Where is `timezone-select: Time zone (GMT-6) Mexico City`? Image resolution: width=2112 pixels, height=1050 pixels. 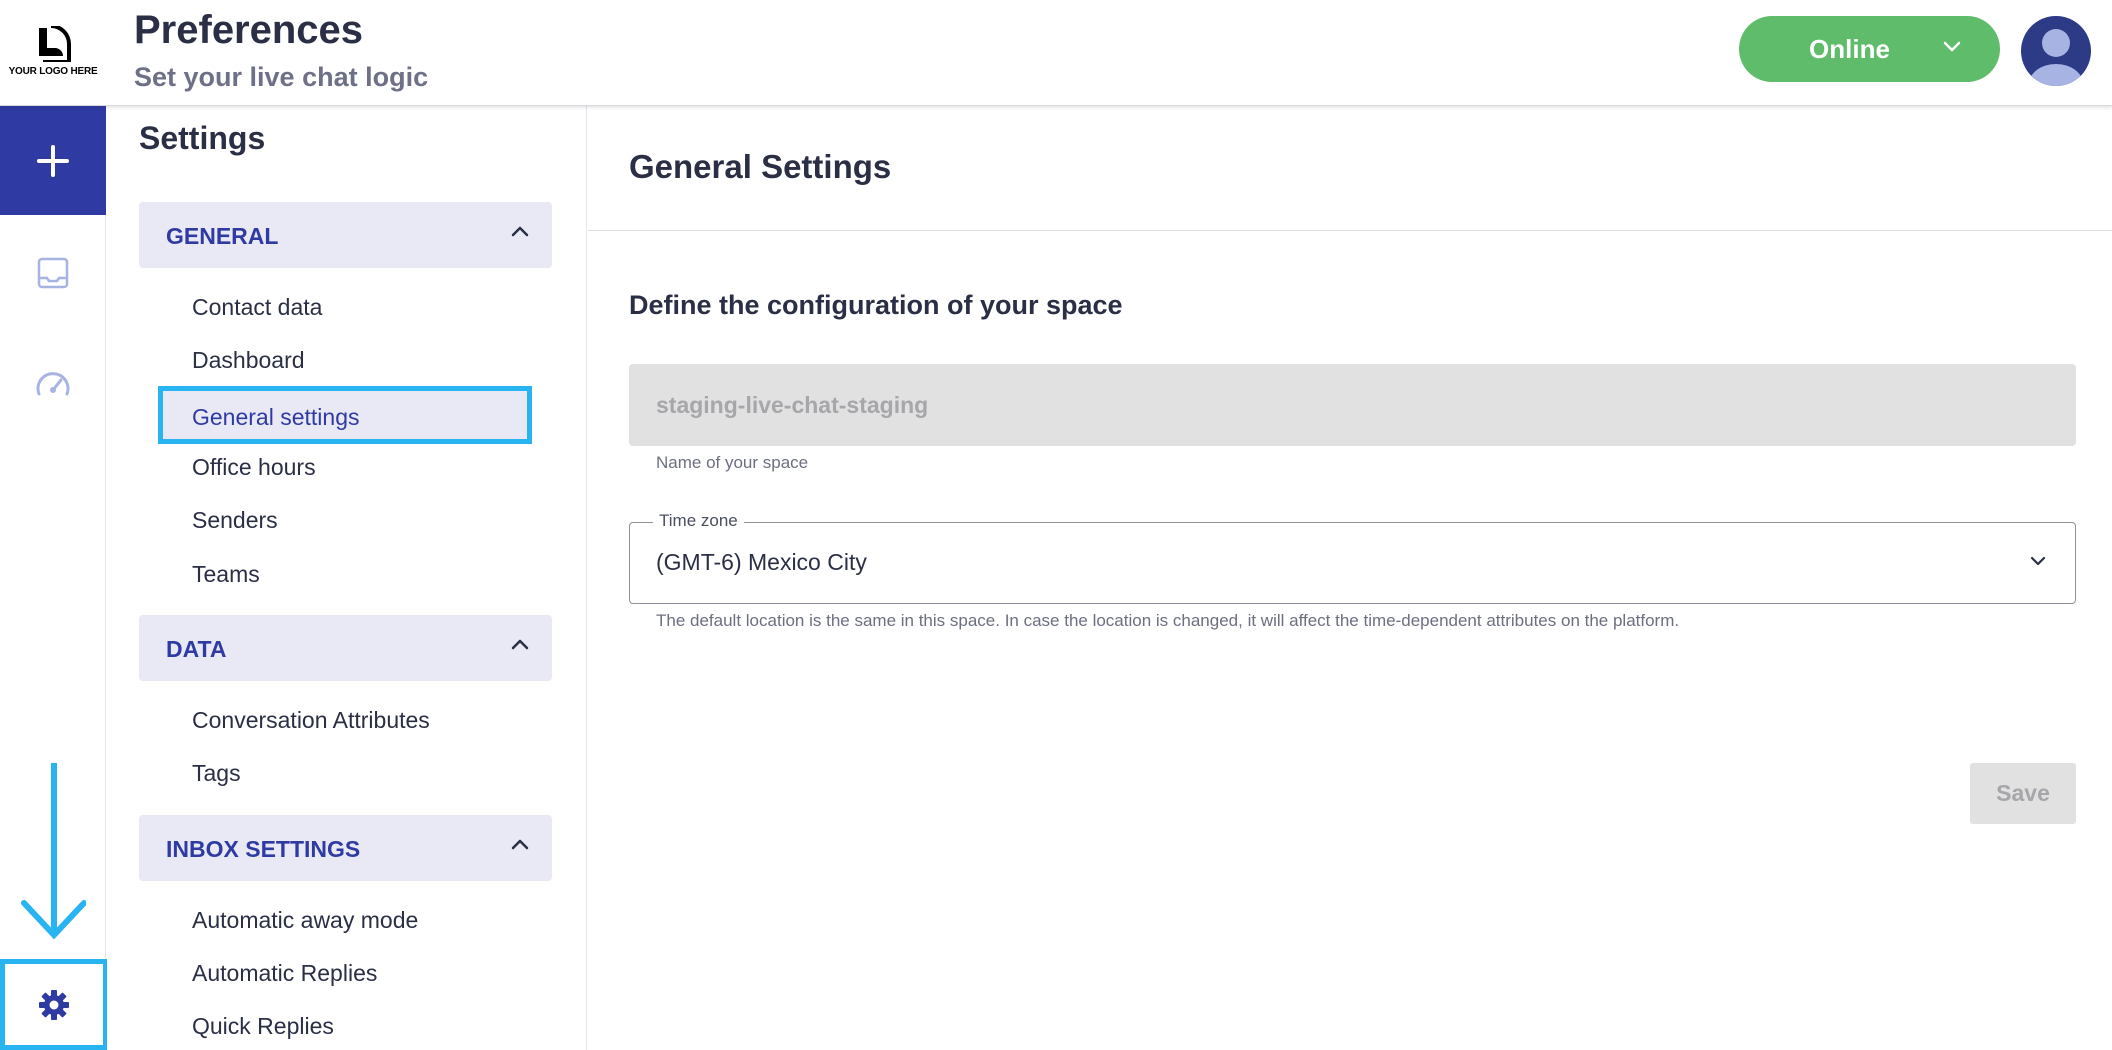
timezone-select: Time zone (GMT-6) Mexico City is located at coordinates (1352, 557).